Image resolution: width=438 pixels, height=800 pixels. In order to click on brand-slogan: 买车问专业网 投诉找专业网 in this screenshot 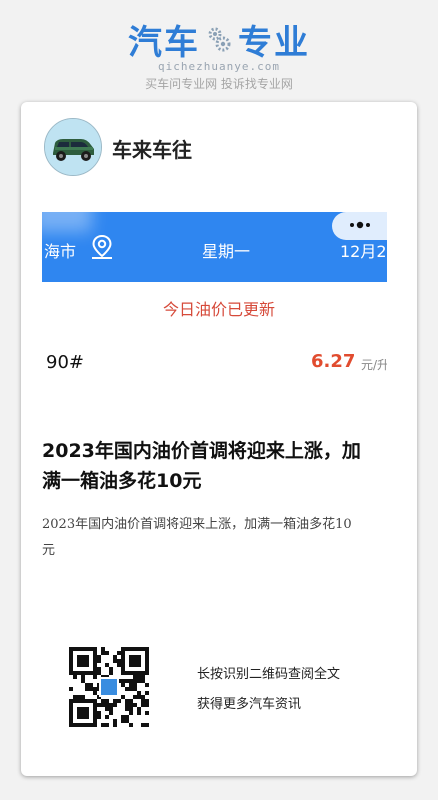, I will do `click(219, 84)`.